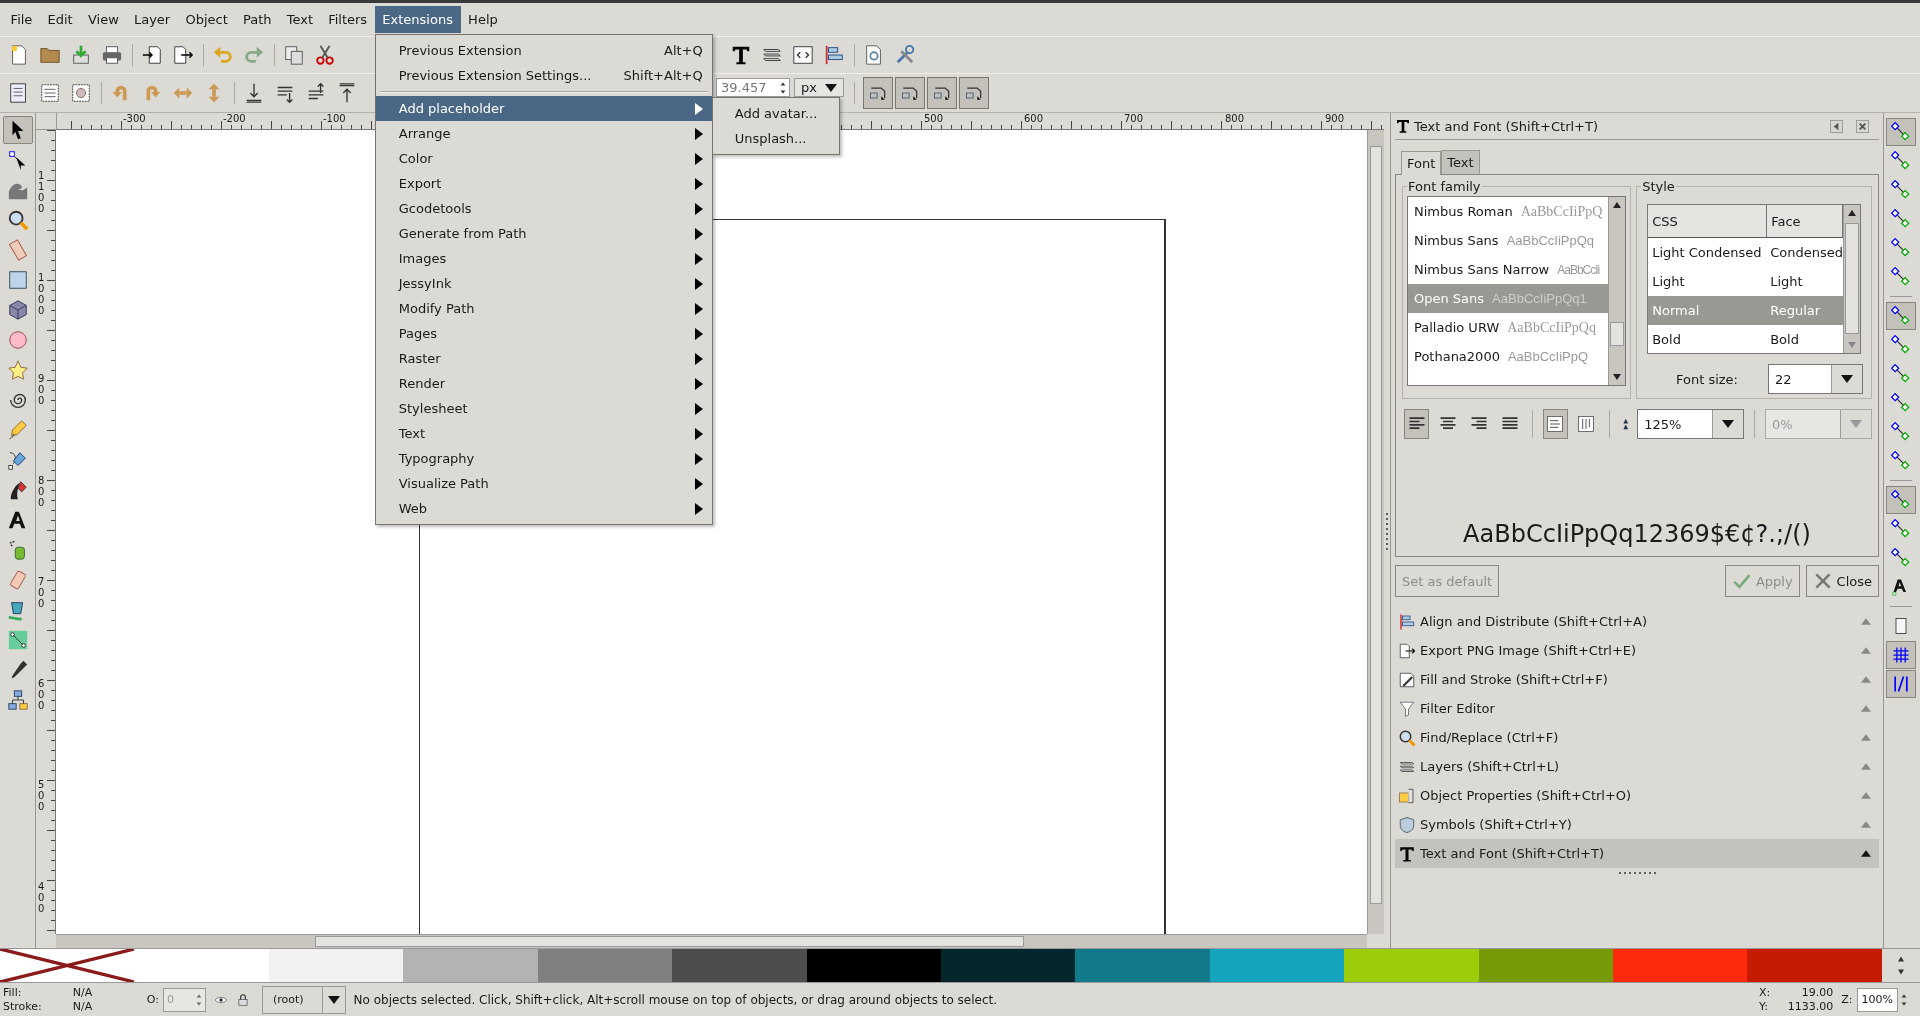 The width and height of the screenshot is (1920, 1016). I want to click on submenu-entry: Raster, so click(543, 358).